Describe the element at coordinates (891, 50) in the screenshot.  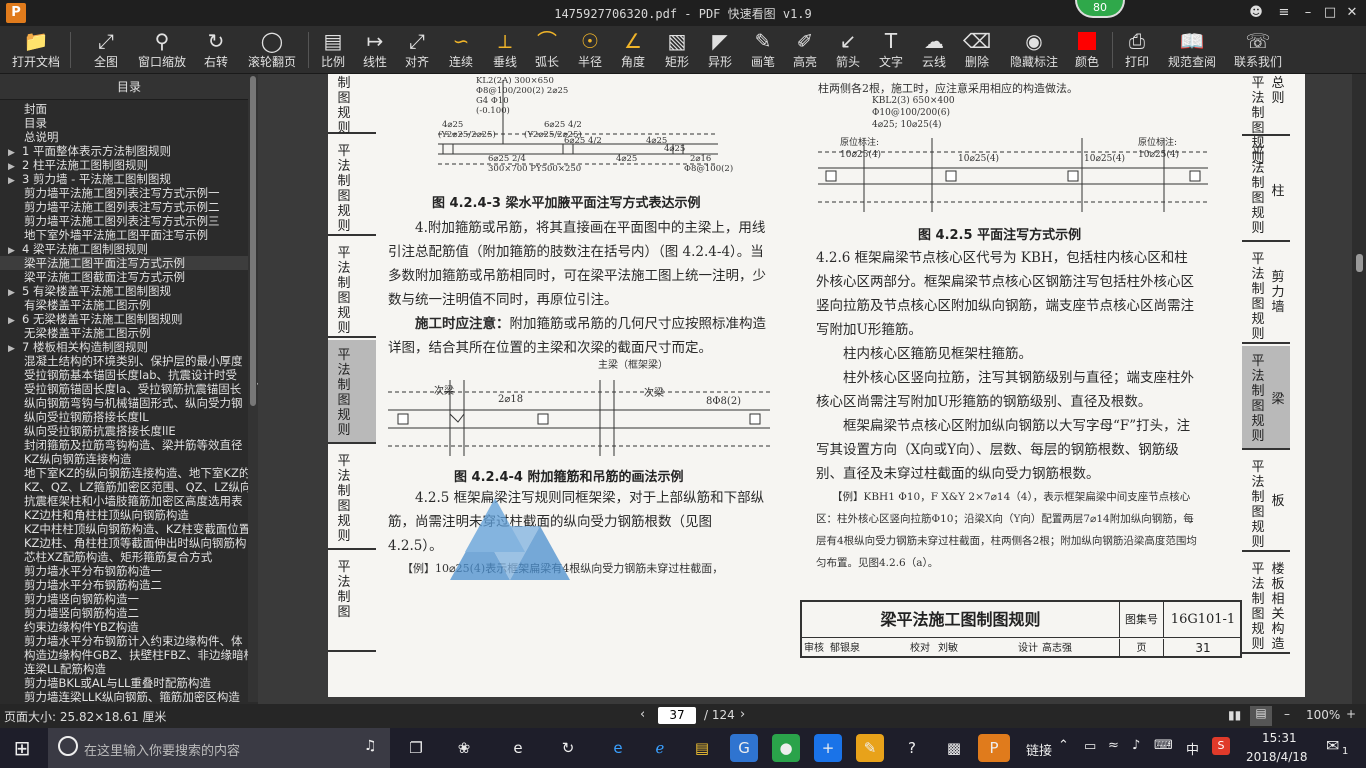
I see `text-button: T 文字` at that location.